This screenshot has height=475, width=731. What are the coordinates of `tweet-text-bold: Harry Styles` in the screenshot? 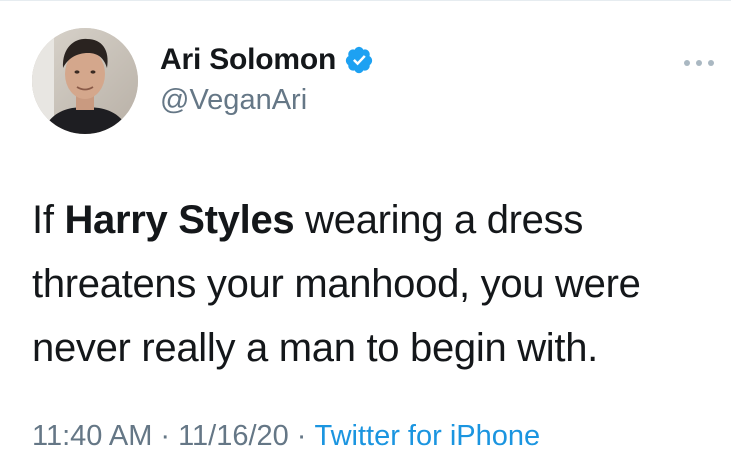 It's located at (179, 220).